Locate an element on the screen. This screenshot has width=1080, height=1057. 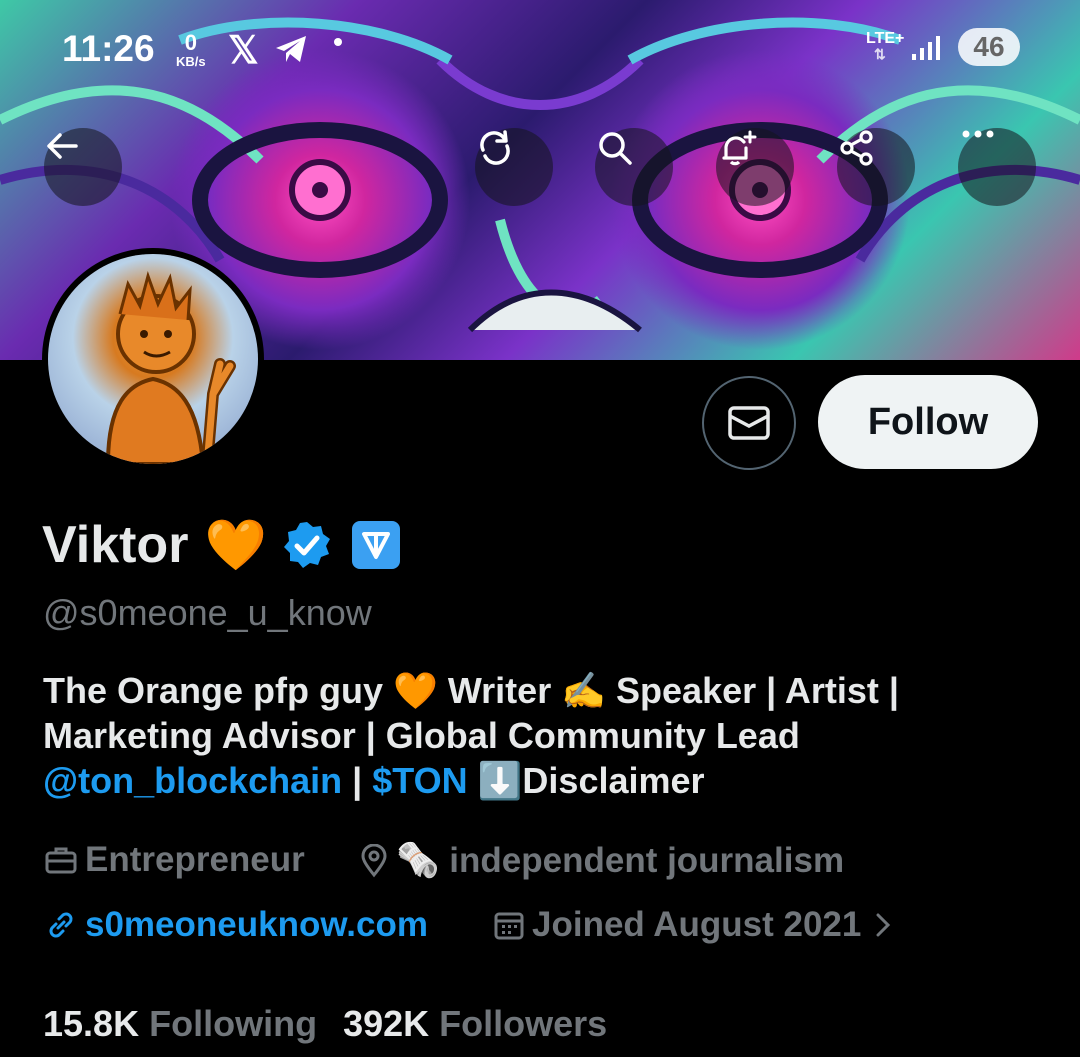
net-speed-unit: KB/s is located at coordinates (191, 61).